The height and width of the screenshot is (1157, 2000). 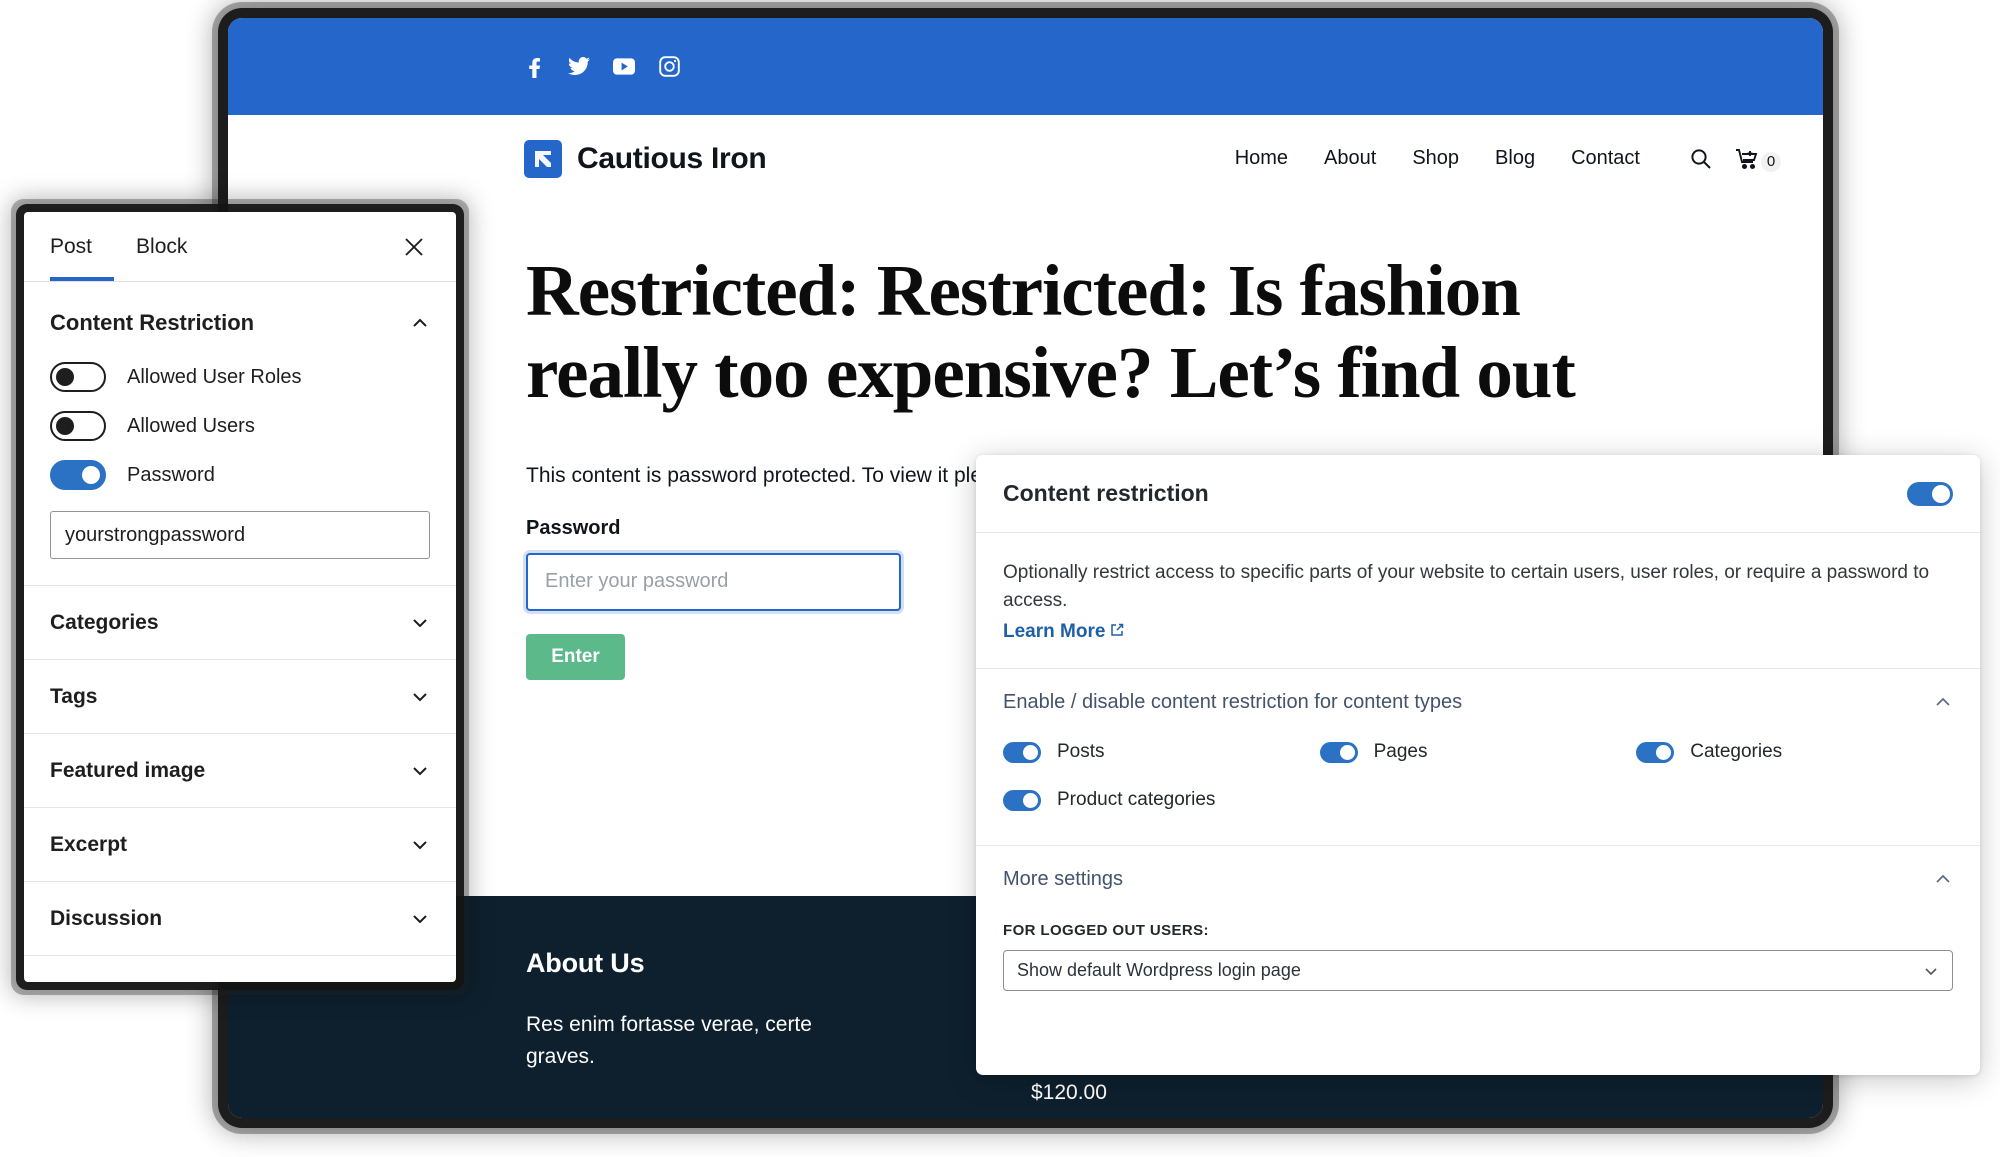 I want to click on social-topbar, so click(x=1025, y=66).